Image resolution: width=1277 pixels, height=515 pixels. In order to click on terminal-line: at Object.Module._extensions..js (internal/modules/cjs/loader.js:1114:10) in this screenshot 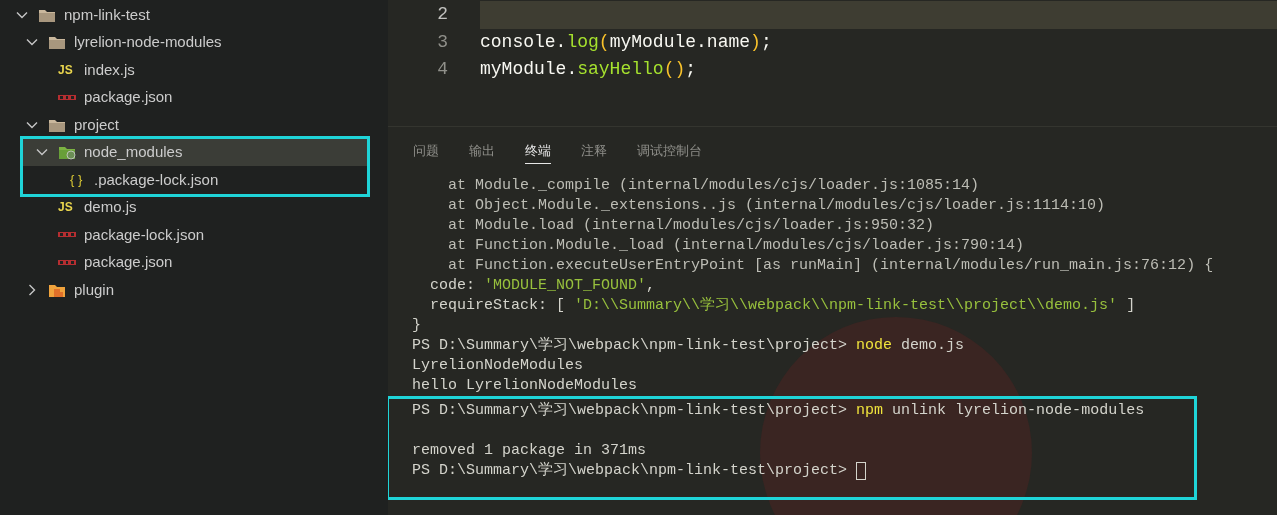, I will do `click(776, 206)`.